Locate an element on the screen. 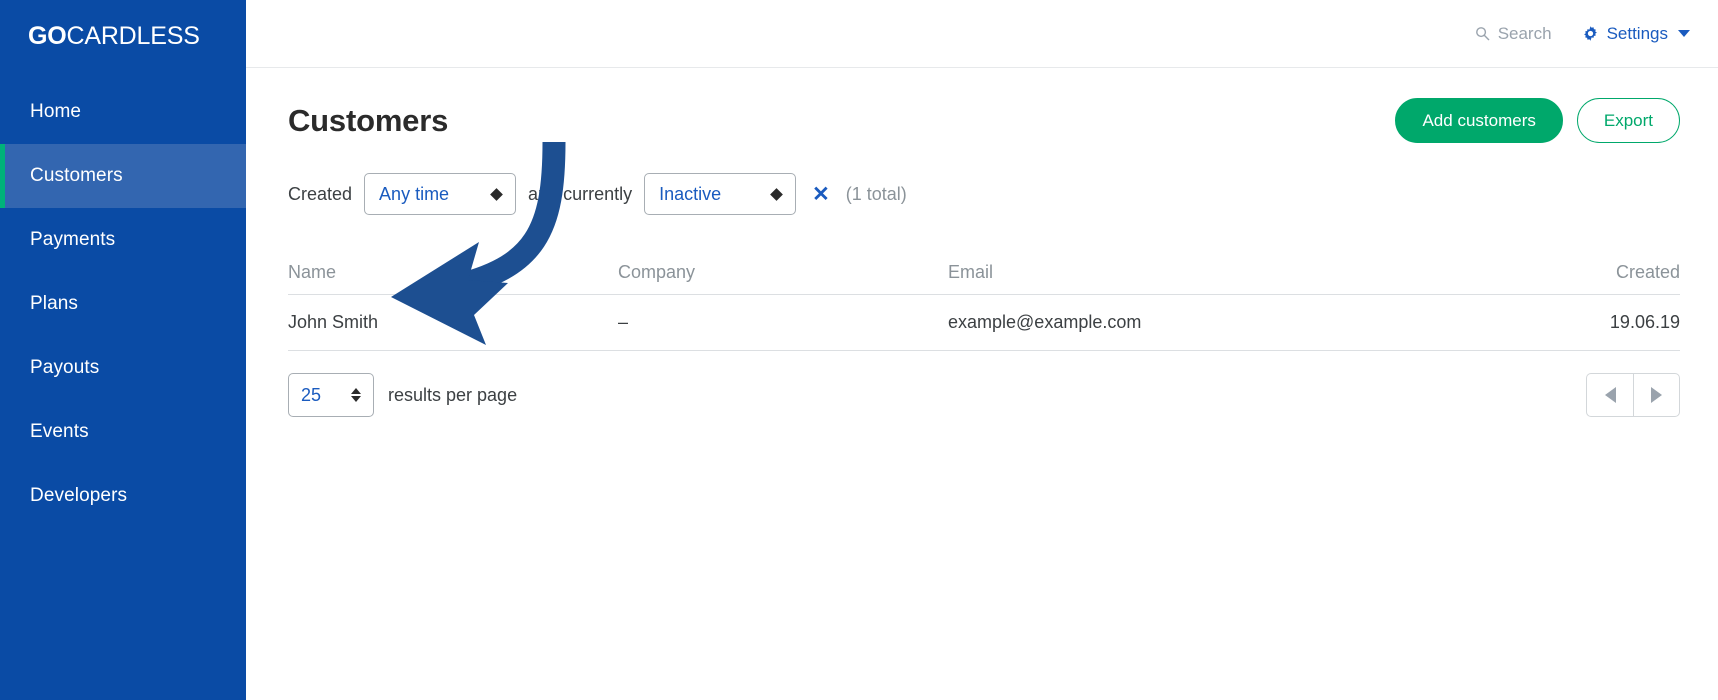 This screenshot has height=700, width=1718. sidebar-item-payouts: Payouts is located at coordinates (123, 368).